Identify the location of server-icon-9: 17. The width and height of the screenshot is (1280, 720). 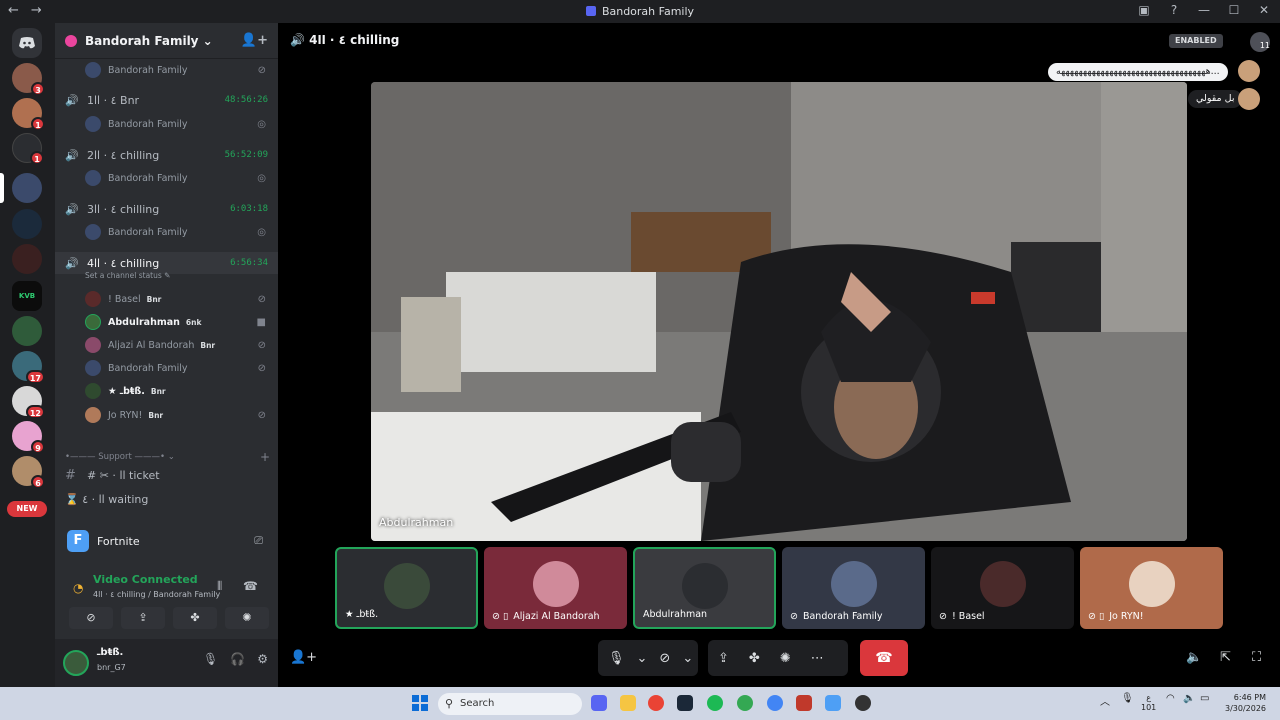
(28, 367).